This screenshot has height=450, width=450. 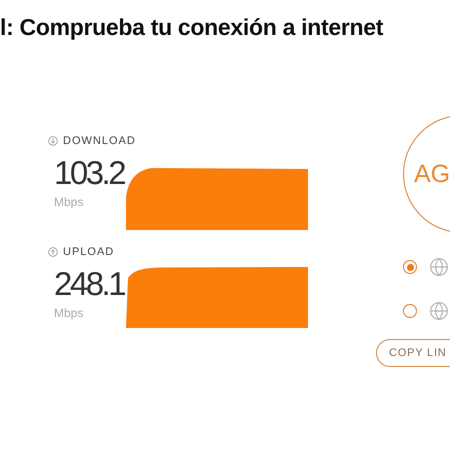 I want to click on speed-value: 248.1, so click(x=90, y=284).